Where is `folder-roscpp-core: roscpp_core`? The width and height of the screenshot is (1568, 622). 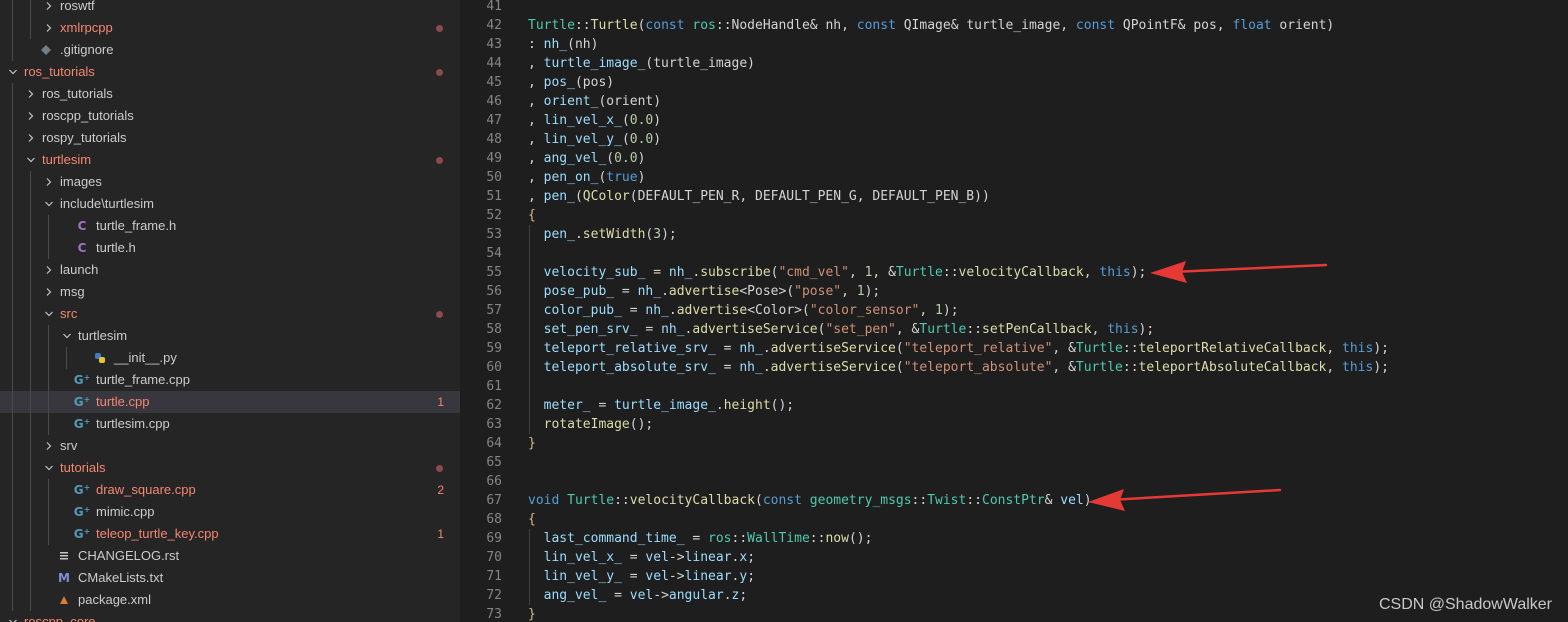 folder-roscpp-core: roscpp_core is located at coordinates (230, 616).